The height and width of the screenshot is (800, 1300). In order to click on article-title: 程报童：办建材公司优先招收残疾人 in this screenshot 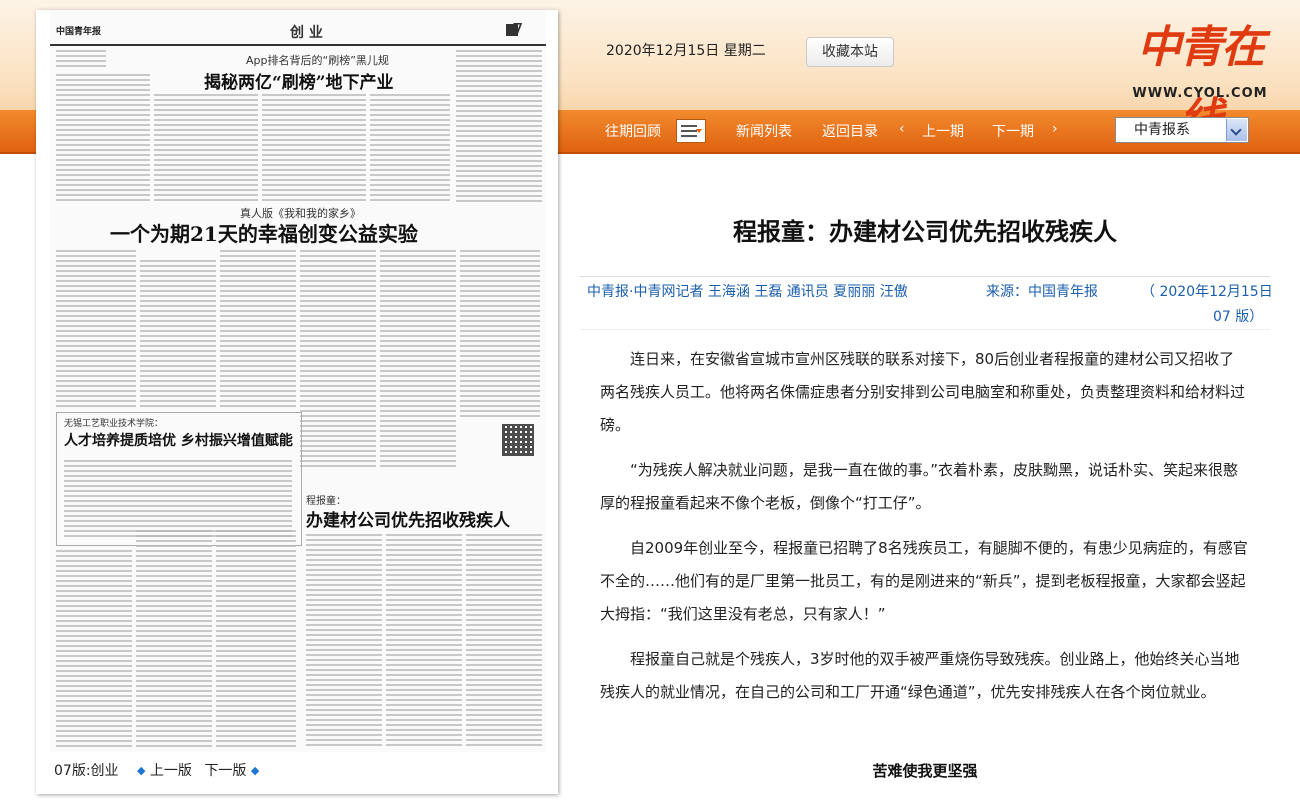, I will do `click(925, 232)`.